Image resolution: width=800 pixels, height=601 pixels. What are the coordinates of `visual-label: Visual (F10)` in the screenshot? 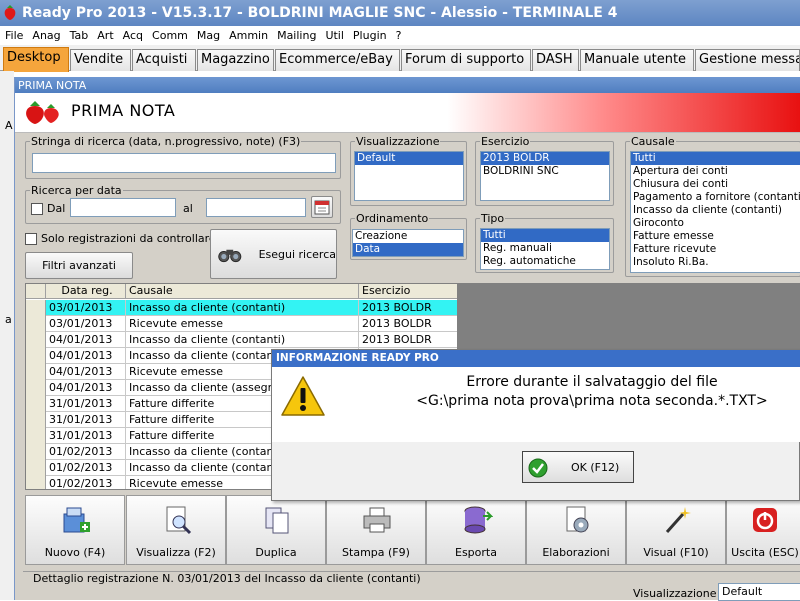 It's located at (676, 552).